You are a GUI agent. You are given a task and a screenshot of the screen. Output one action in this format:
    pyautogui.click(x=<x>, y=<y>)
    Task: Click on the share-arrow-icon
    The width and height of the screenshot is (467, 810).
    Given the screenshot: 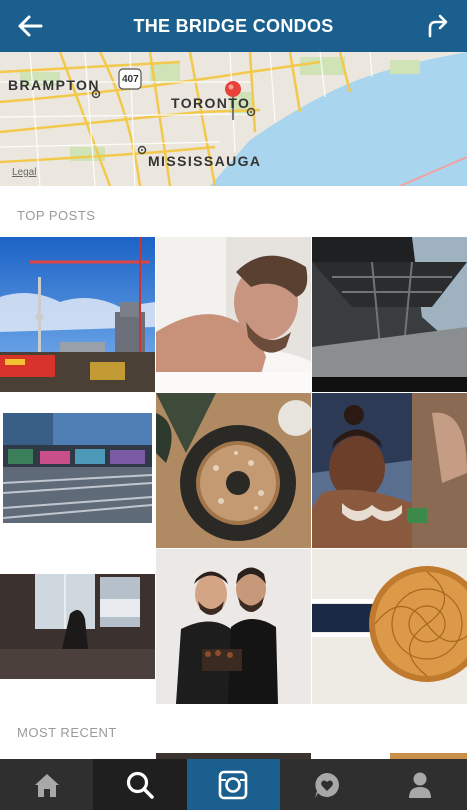 What is the action you would take?
    pyautogui.click(x=438, y=26)
    